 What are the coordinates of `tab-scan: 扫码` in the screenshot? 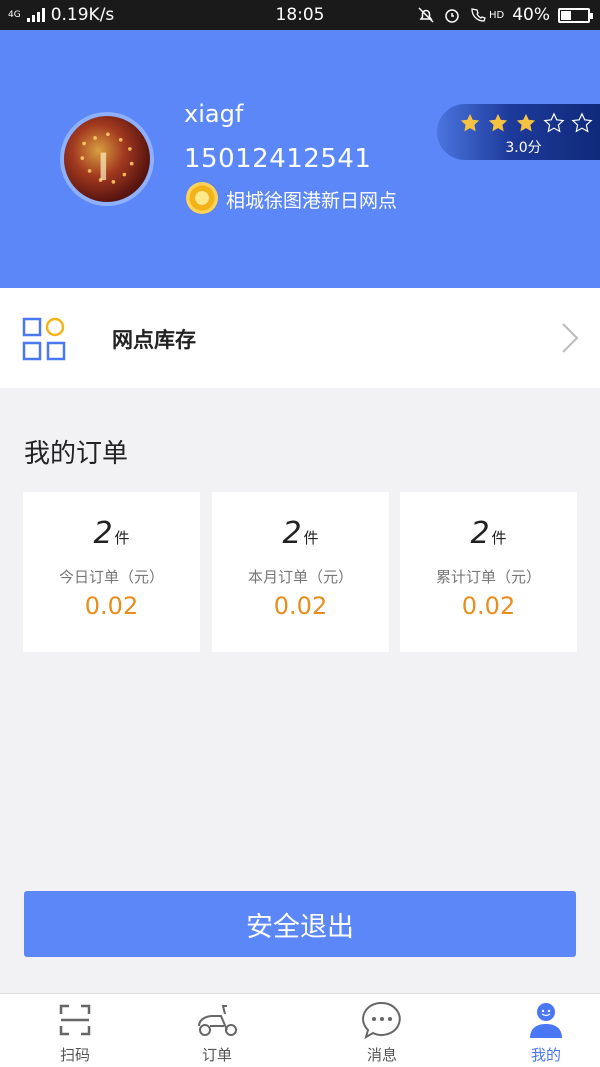 It's located at (75, 1030).